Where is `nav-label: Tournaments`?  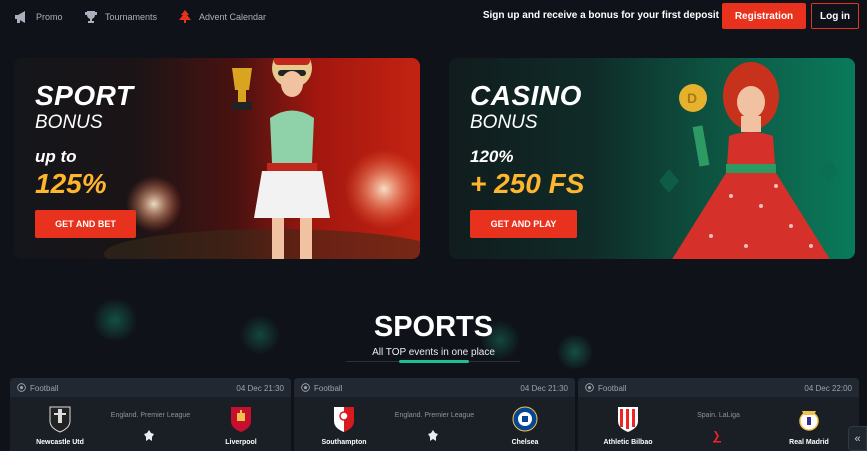 nav-label: Tournaments is located at coordinates (131, 17).